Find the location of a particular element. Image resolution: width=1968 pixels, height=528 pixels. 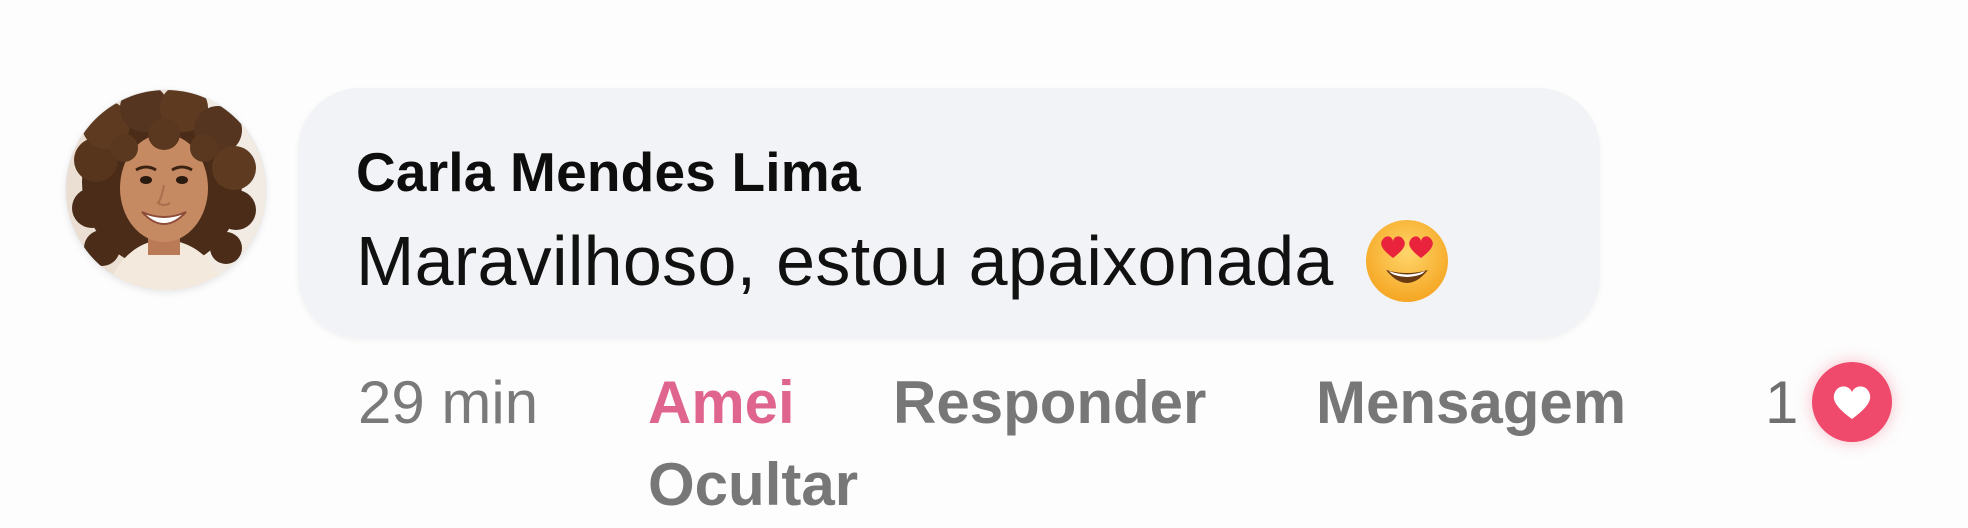

comment-text: Maravilhoso, estou apaixonada is located at coordinates (845, 261).